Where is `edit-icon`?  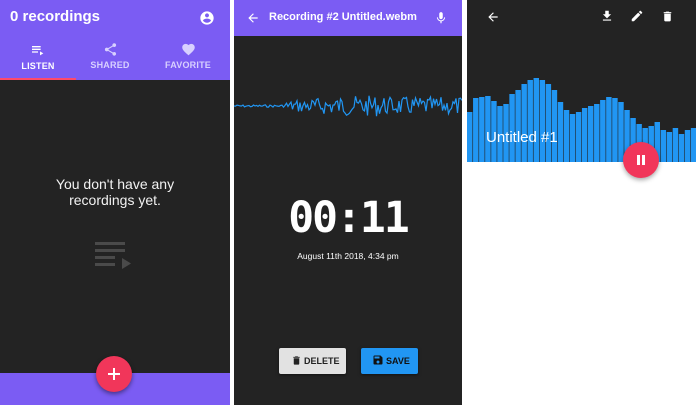
edit-icon is located at coordinates (637, 16).